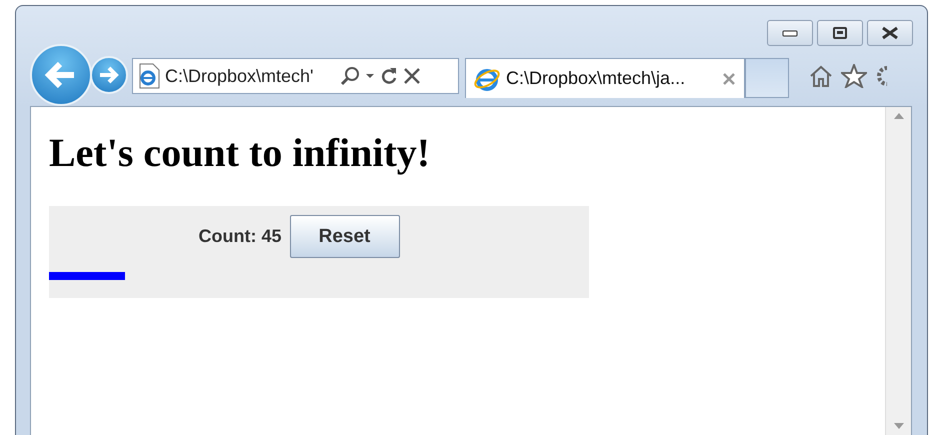 Image resolution: width=932 pixels, height=435 pixels. I want to click on scroll-down-icon, so click(899, 426).